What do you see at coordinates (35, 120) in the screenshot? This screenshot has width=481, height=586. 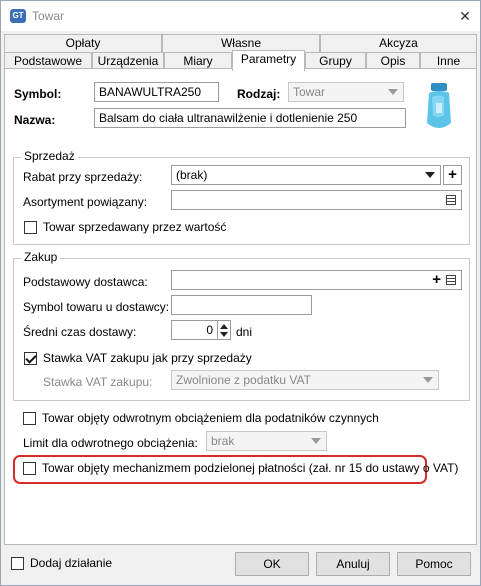 I see `nazwa-label: Nazwa:` at bounding box center [35, 120].